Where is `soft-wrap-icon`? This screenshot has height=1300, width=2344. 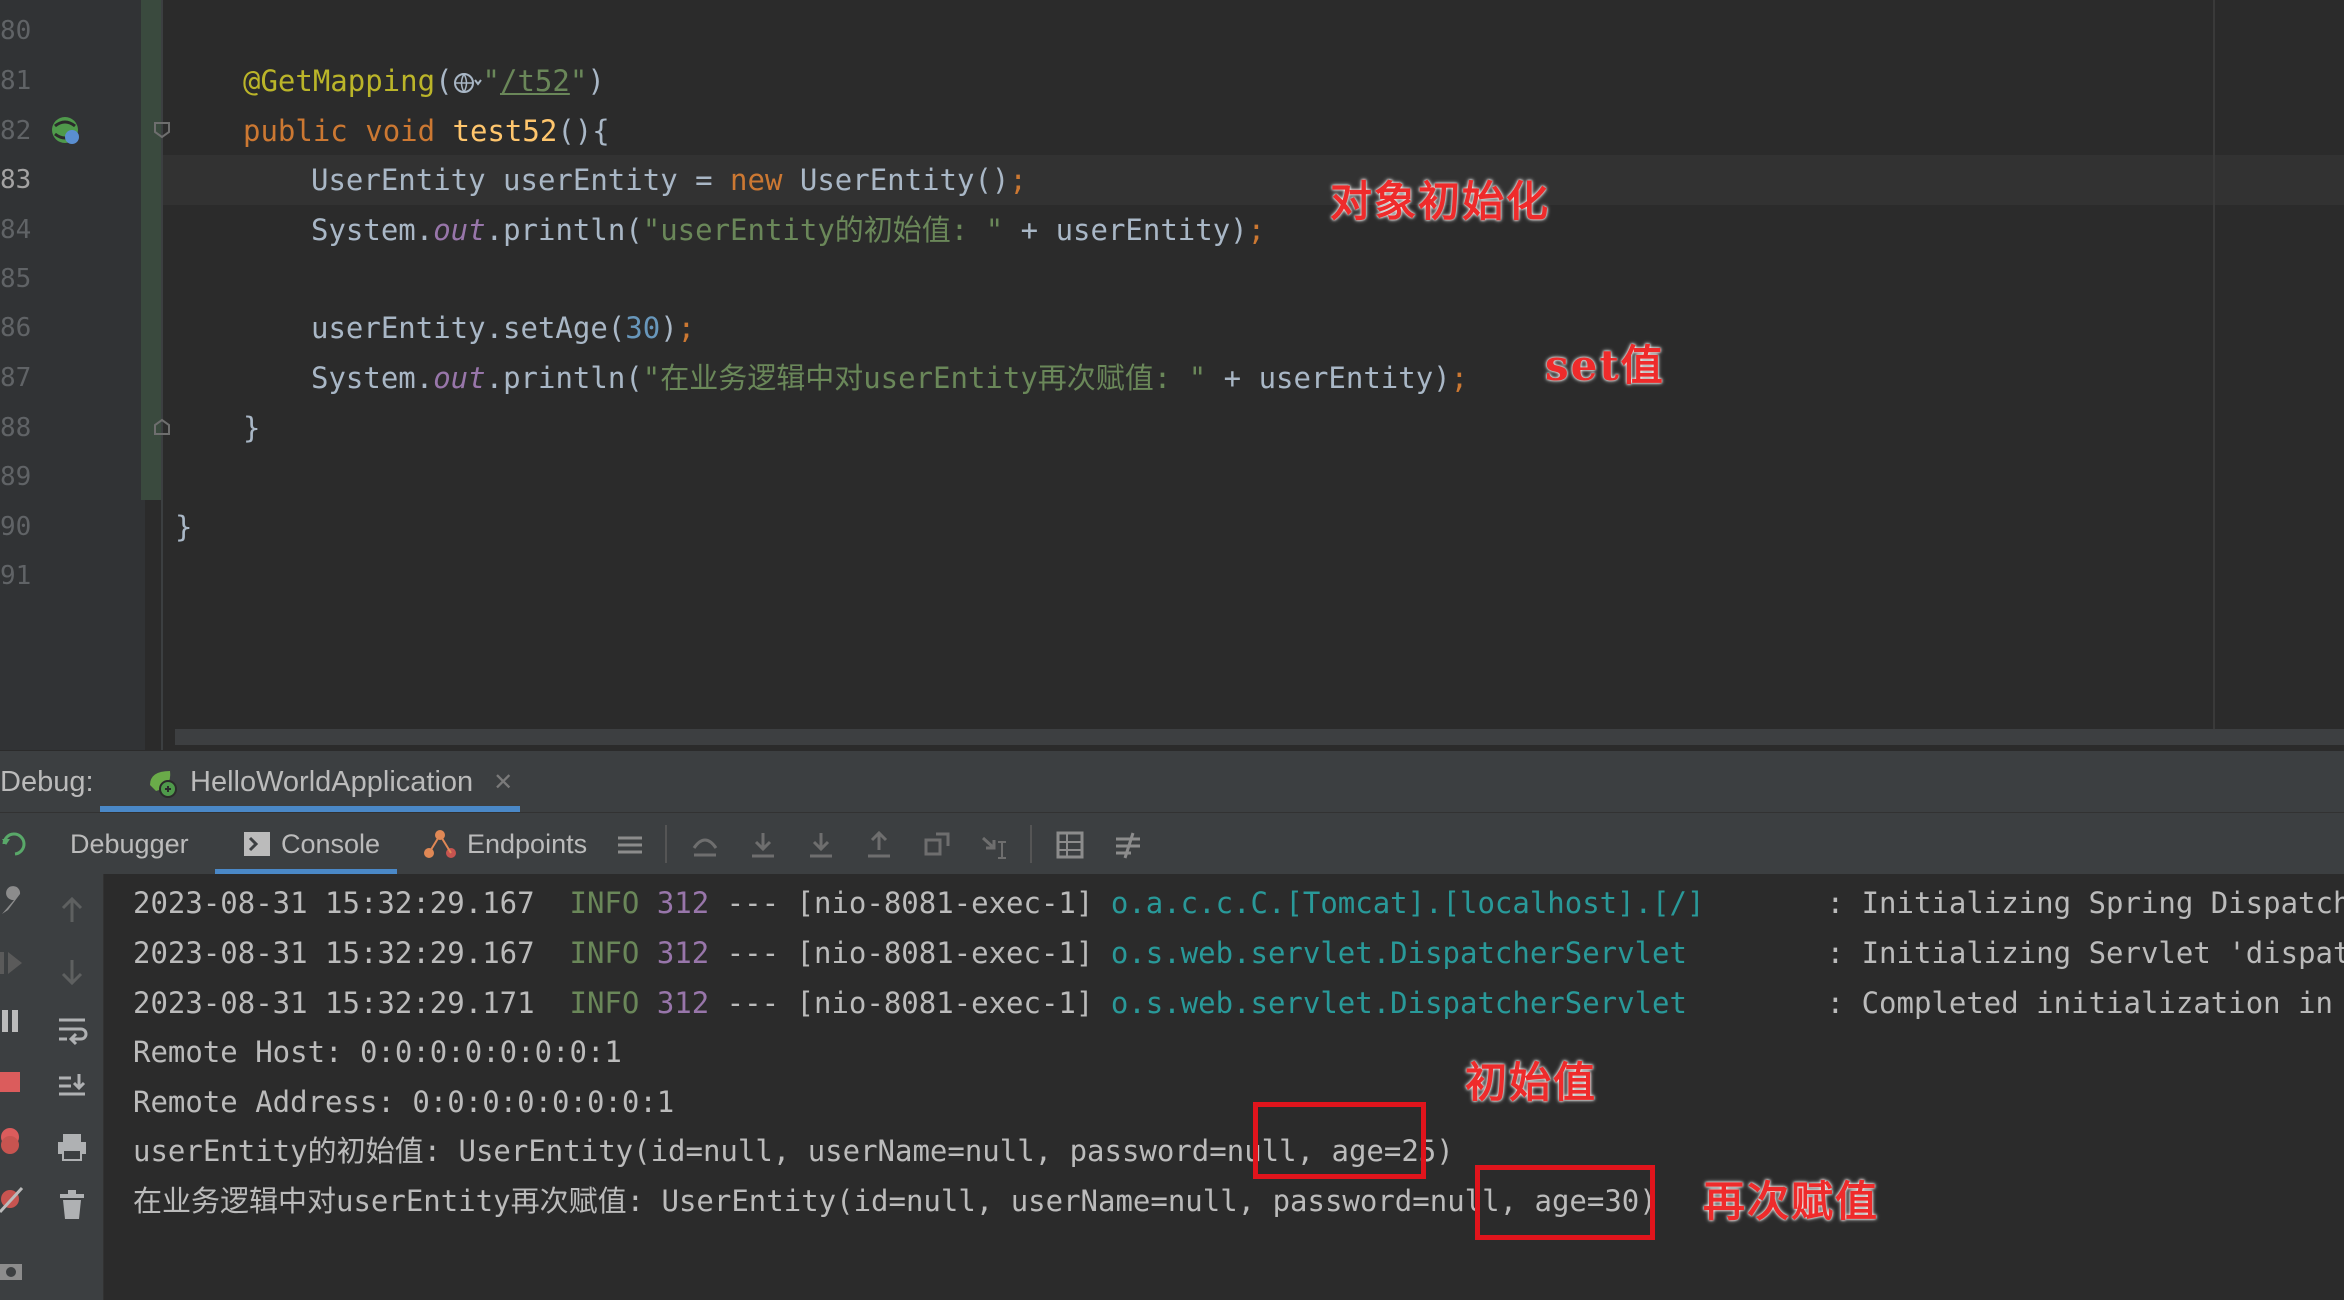 soft-wrap-icon is located at coordinates (72, 1029).